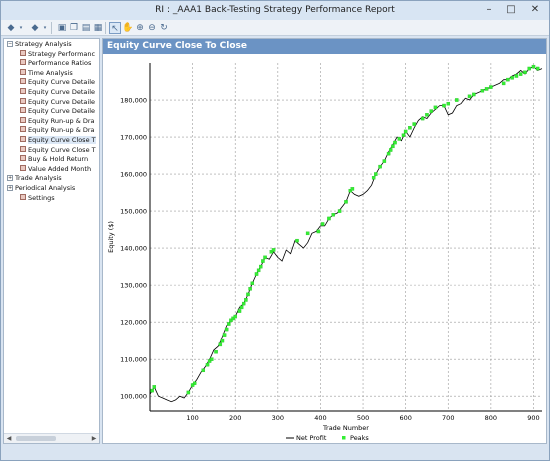 The height and width of the screenshot is (461, 550). I want to click on toolbar-separator, so click(105, 28).